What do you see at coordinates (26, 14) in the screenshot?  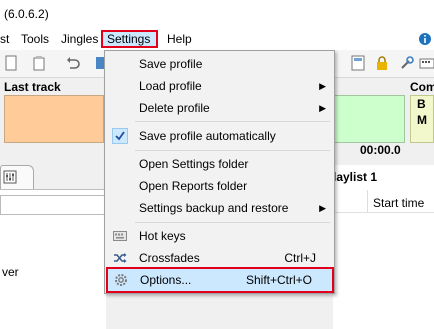 I see `window-title: (6.0.6.2)` at bounding box center [26, 14].